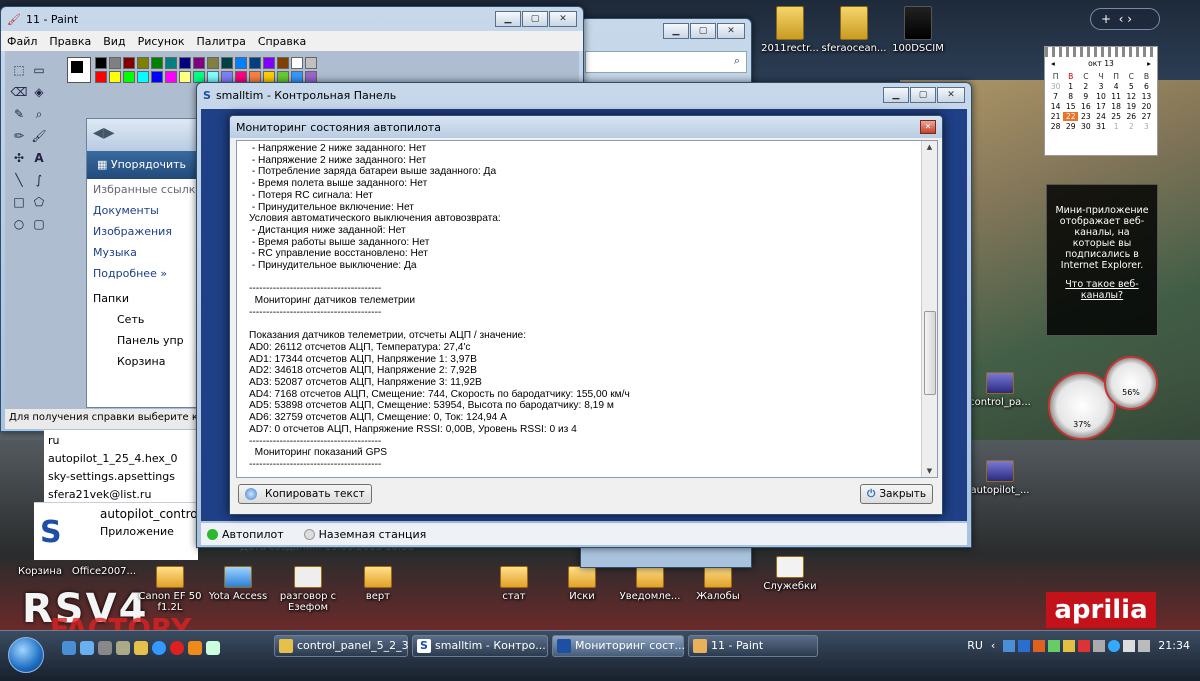 The height and width of the screenshot is (681, 1200). What do you see at coordinates (1116, 96) in the screenshot?
I see `calendar-day: 11` at bounding box center [1116, 96].